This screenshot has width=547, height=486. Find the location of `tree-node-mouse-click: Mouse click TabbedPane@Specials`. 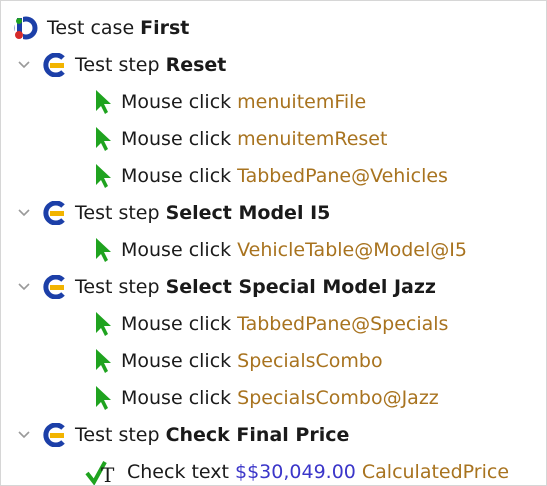

tree-node-mouse-click: Mouse click TabbedPane@Specials is located at coordinates (270, 323).